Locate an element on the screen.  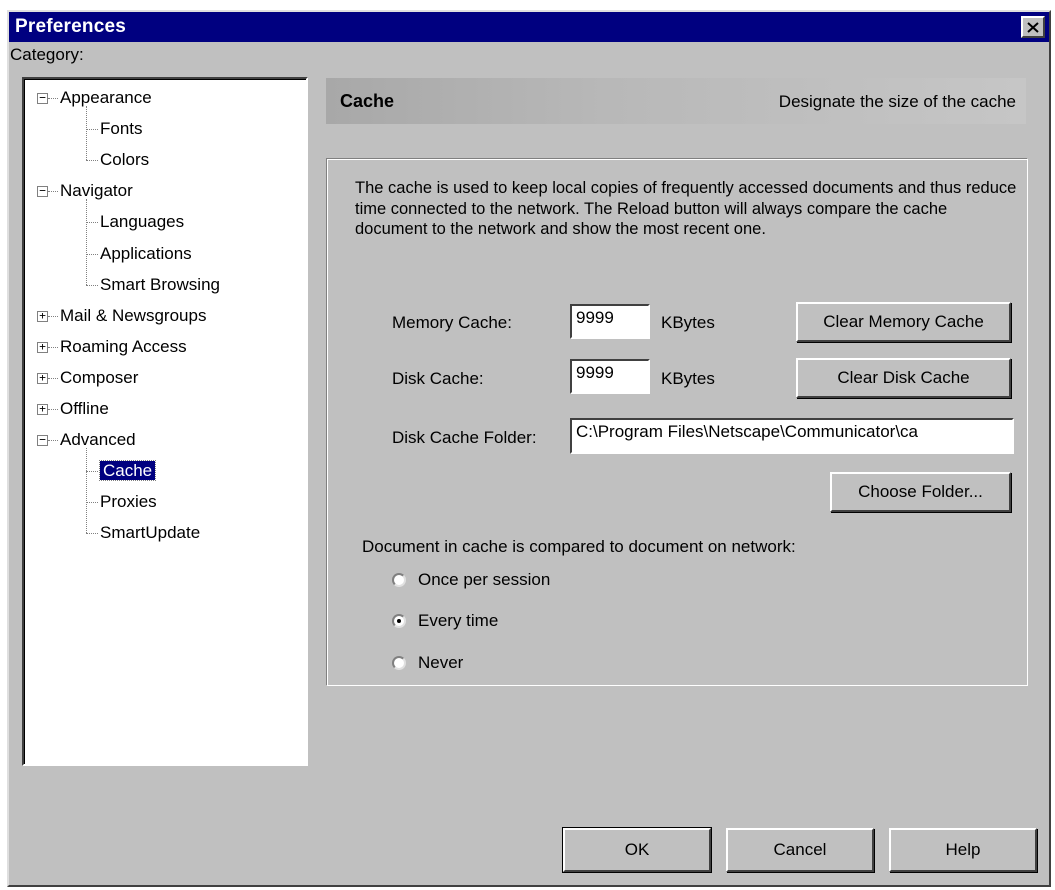
radio-once-per-session: Once per session is located at coordinates (471, 580).